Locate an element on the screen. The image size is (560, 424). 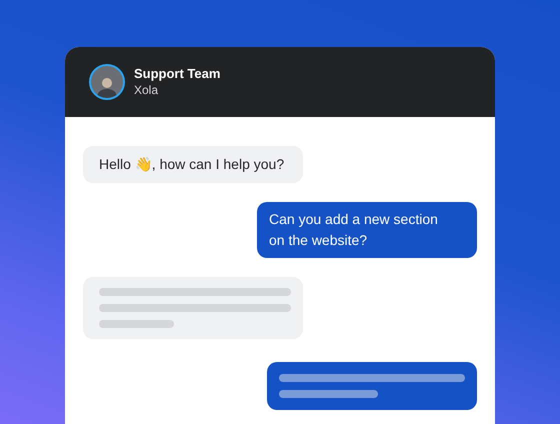
message-bubble: Can you add a new section on the website? is located at coordinates (367, 230).